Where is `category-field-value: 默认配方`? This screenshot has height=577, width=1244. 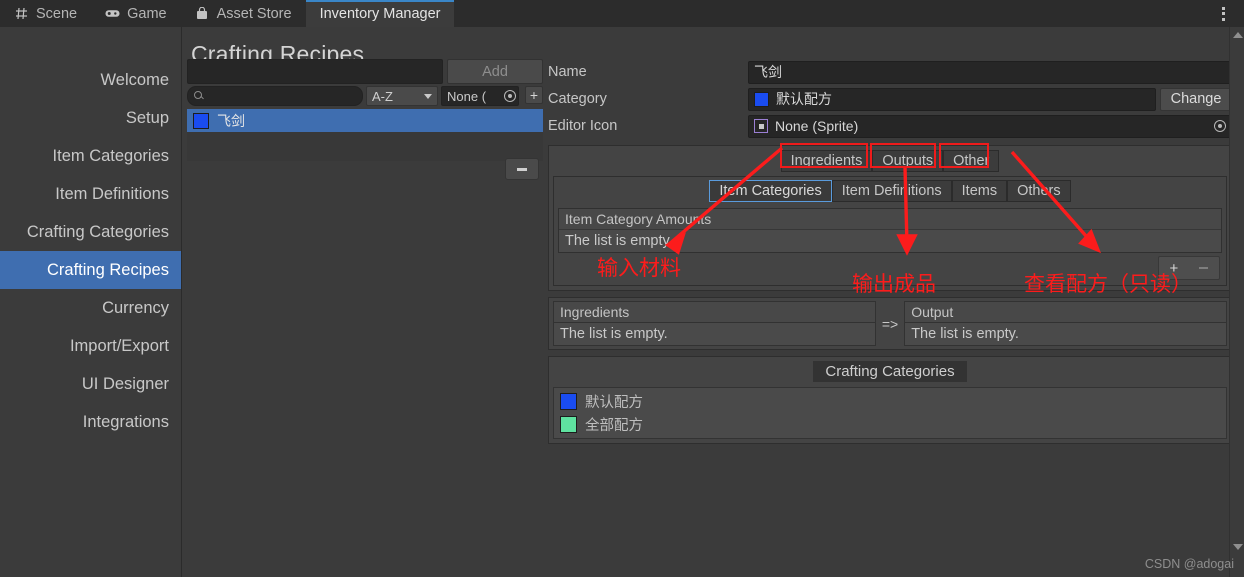 category-field-value: 默认配方 is located at coordinates (804, 99).